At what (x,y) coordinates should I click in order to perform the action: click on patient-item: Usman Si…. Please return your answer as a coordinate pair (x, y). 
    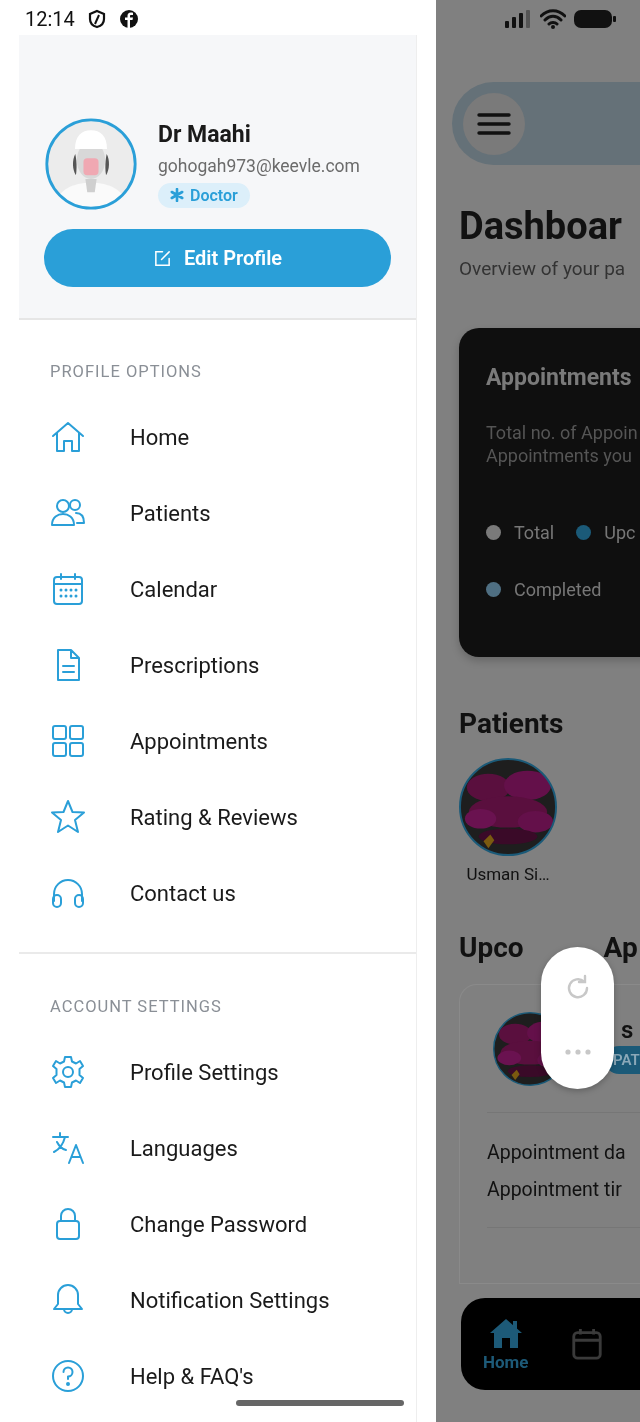
    Looking at the image, I should click on (508, 821).